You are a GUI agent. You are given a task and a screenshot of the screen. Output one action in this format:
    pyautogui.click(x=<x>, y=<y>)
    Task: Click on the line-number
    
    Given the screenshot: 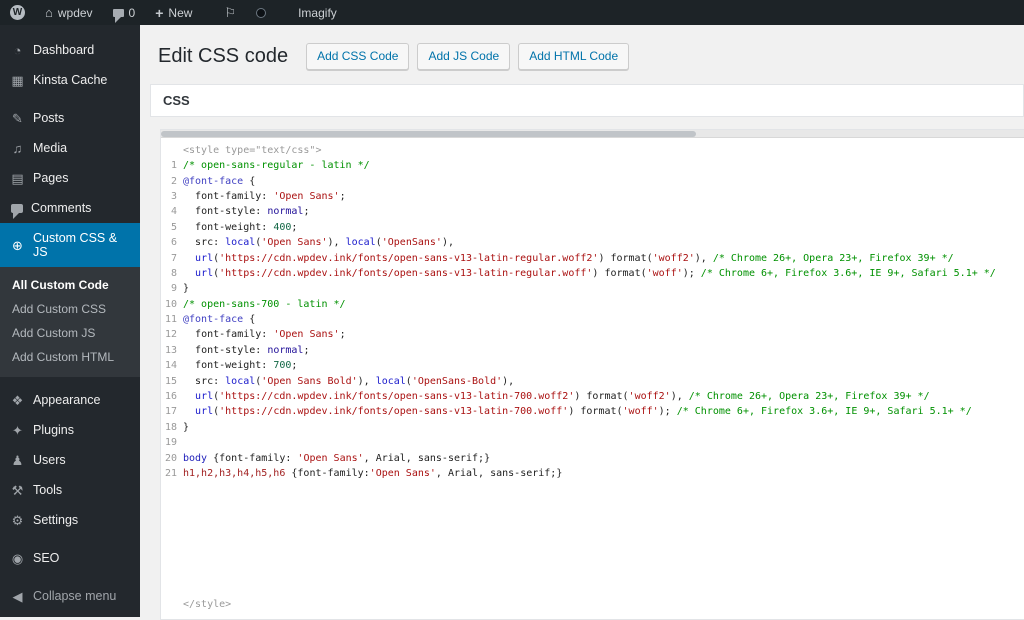 What is the action you would take?
    pyautogui.click(x=172, y=150)
    